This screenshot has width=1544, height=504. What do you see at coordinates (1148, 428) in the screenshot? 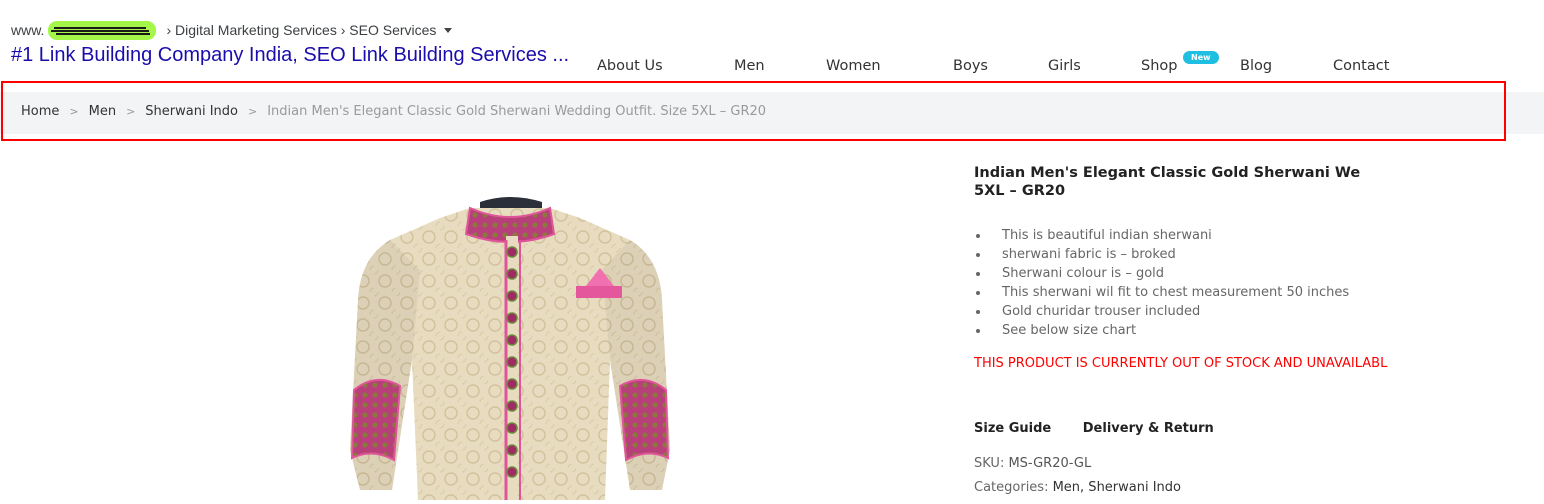
I see `delivery-return-link: Delivery & Return` at bounding box center [1148, 428].